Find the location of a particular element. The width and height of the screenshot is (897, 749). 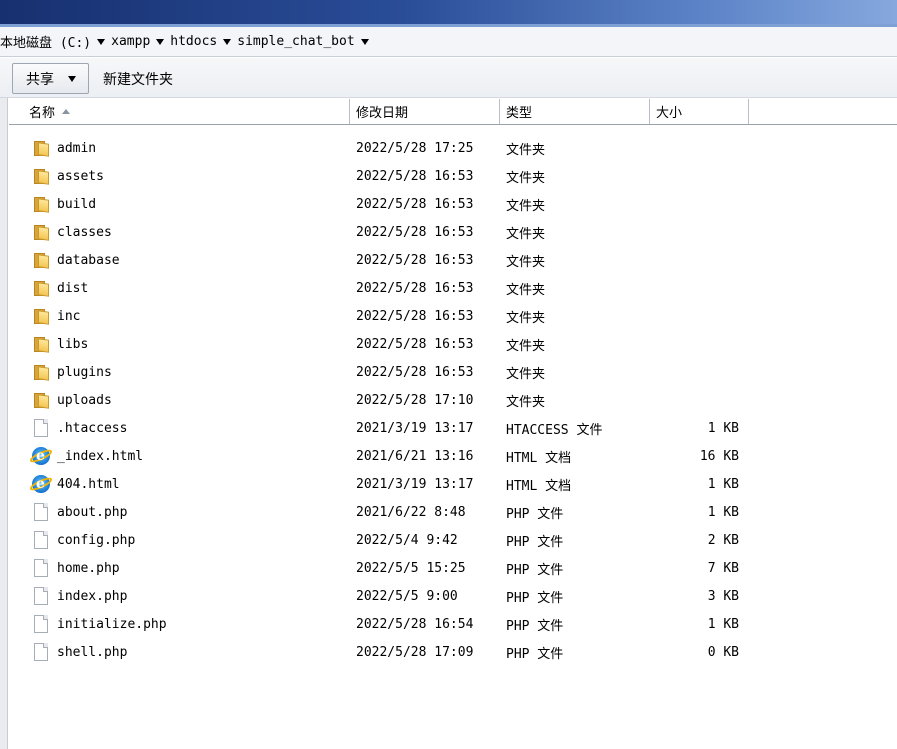

file-date: 2022/5/5 9:00 is located at coordinates (407, 596).